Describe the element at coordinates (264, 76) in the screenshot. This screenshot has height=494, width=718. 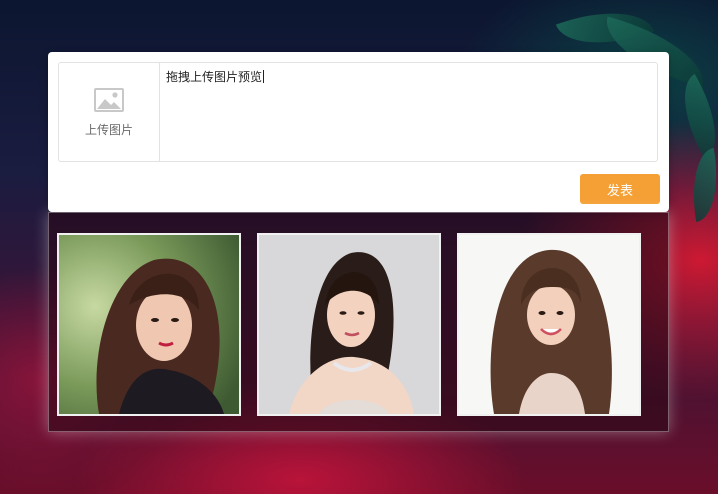
I see `text-caret` at that location.